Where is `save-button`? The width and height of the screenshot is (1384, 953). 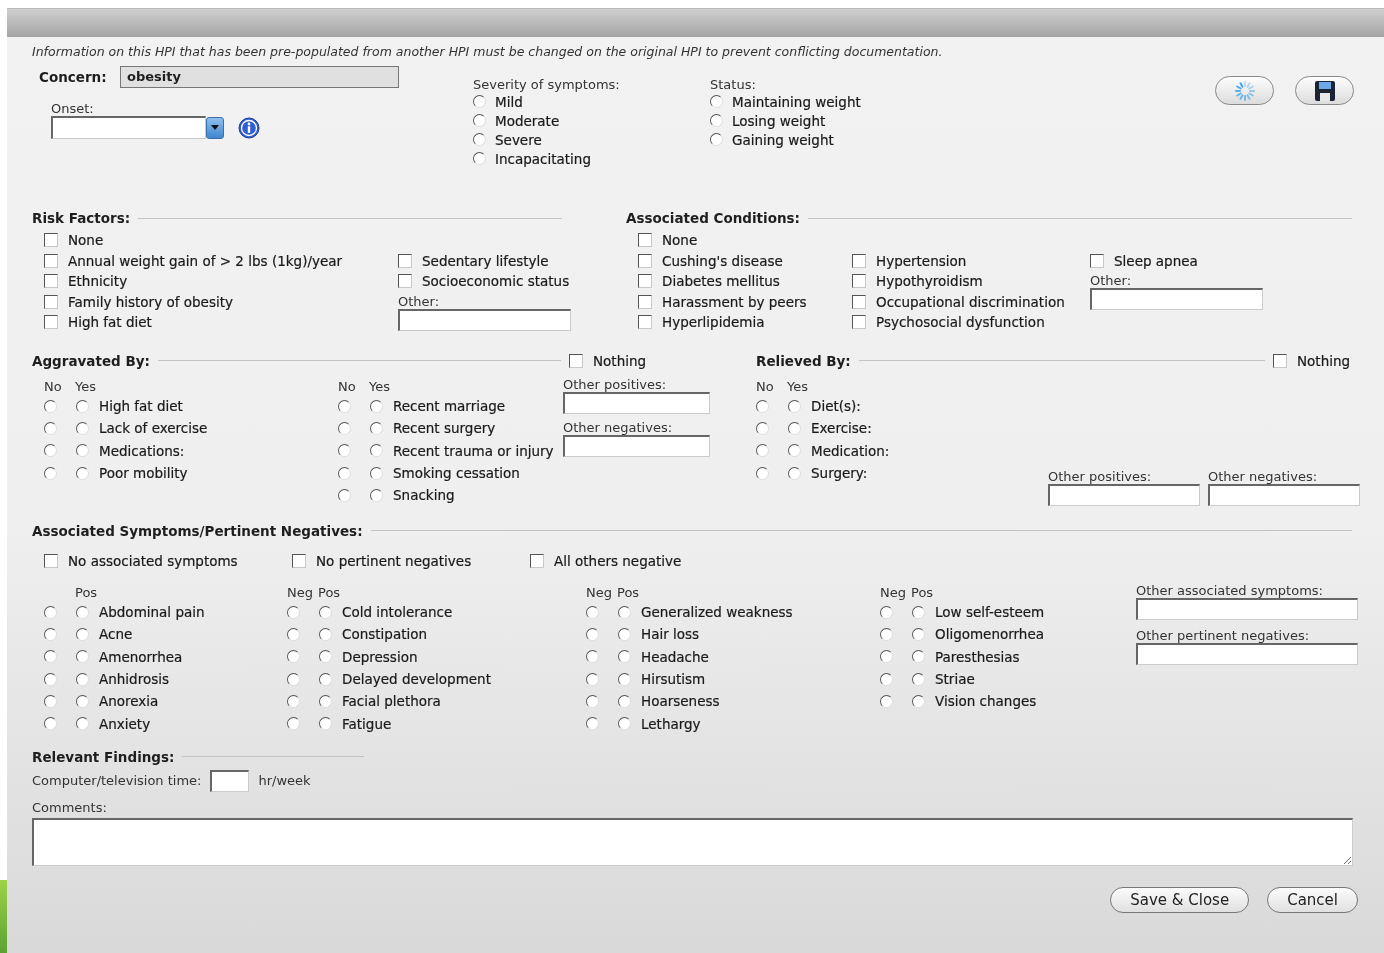 save-button is located at coordinates (1324, 90).